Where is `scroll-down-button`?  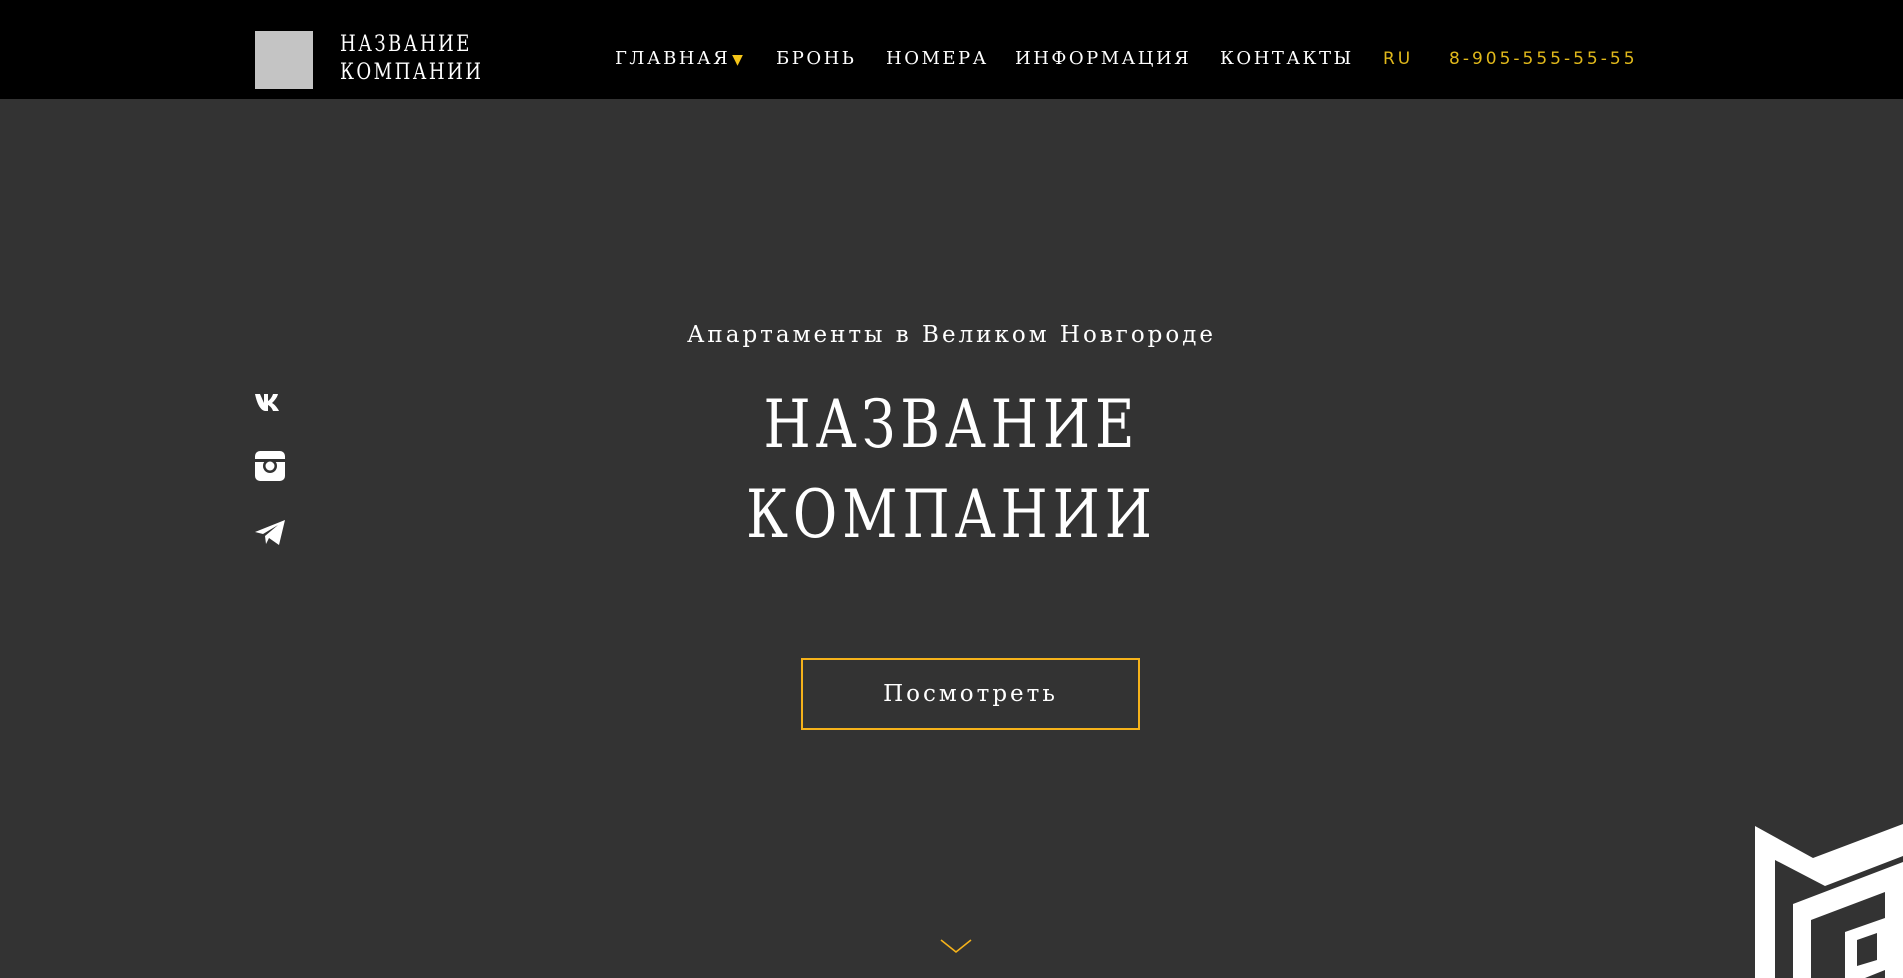
scroll-down-button is located at coordinates (956, 947).